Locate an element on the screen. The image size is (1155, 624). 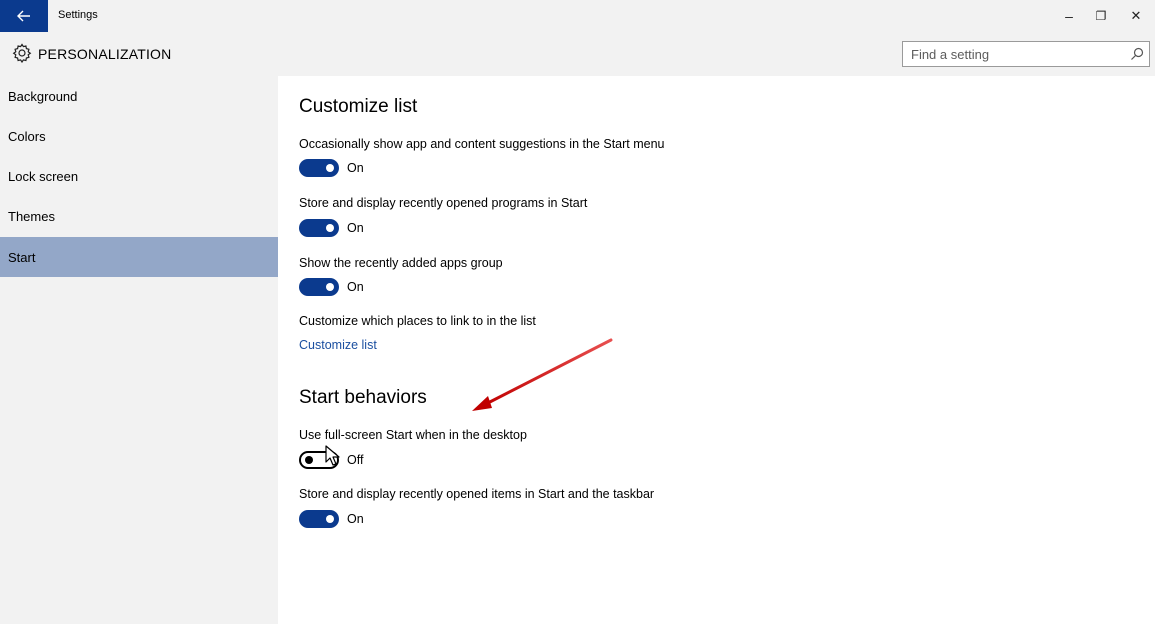
mouse-cursor-icon is located at coordinates (332, 455).